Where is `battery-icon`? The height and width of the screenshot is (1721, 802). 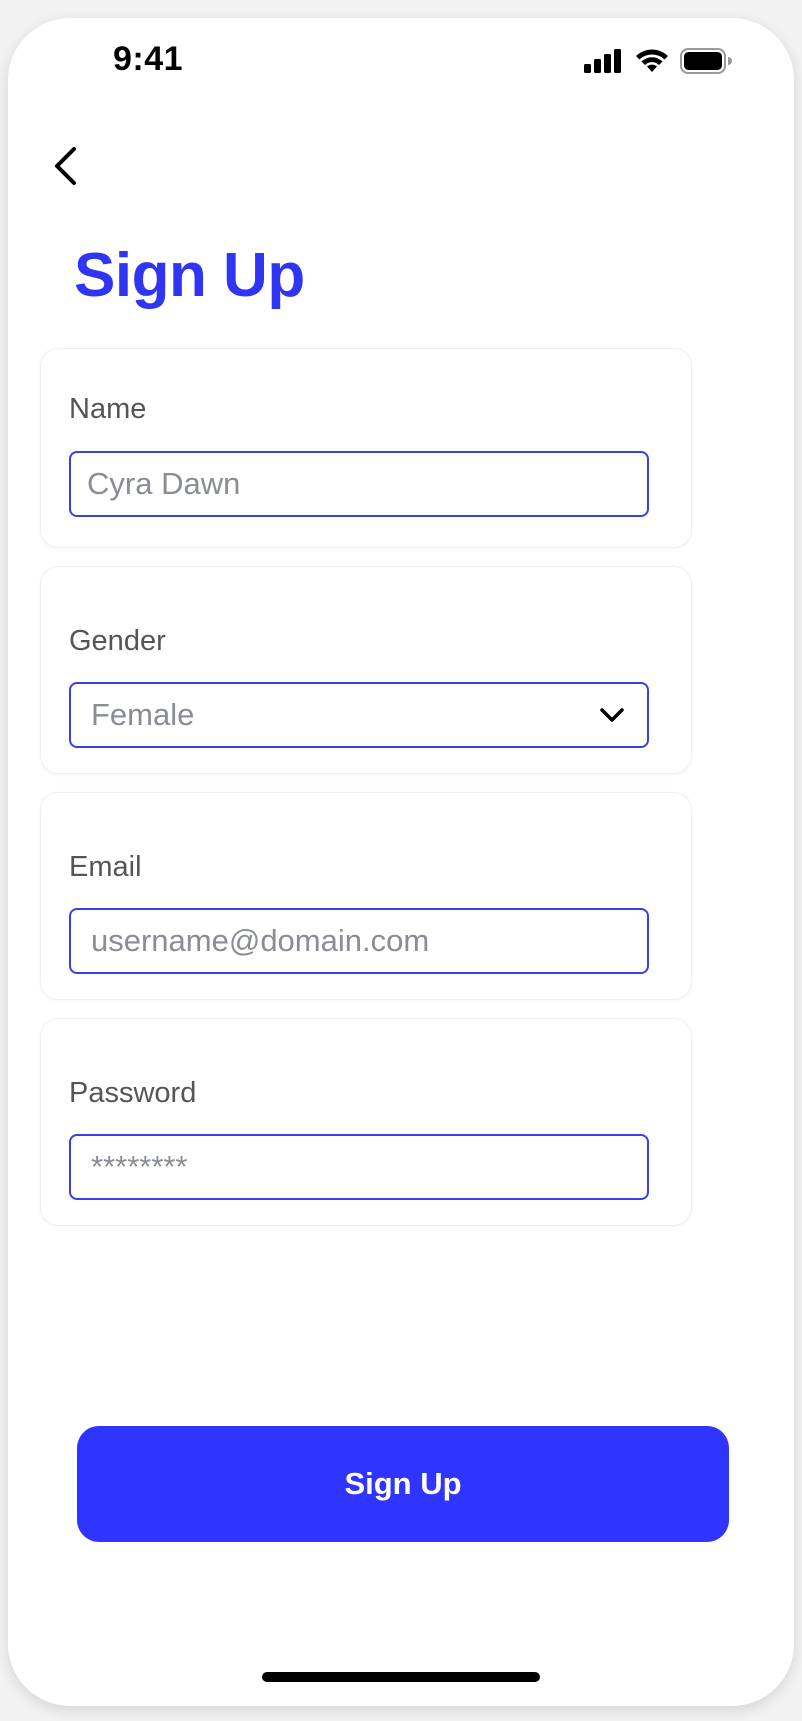
battery-icon is located at coordinates (706, 61).